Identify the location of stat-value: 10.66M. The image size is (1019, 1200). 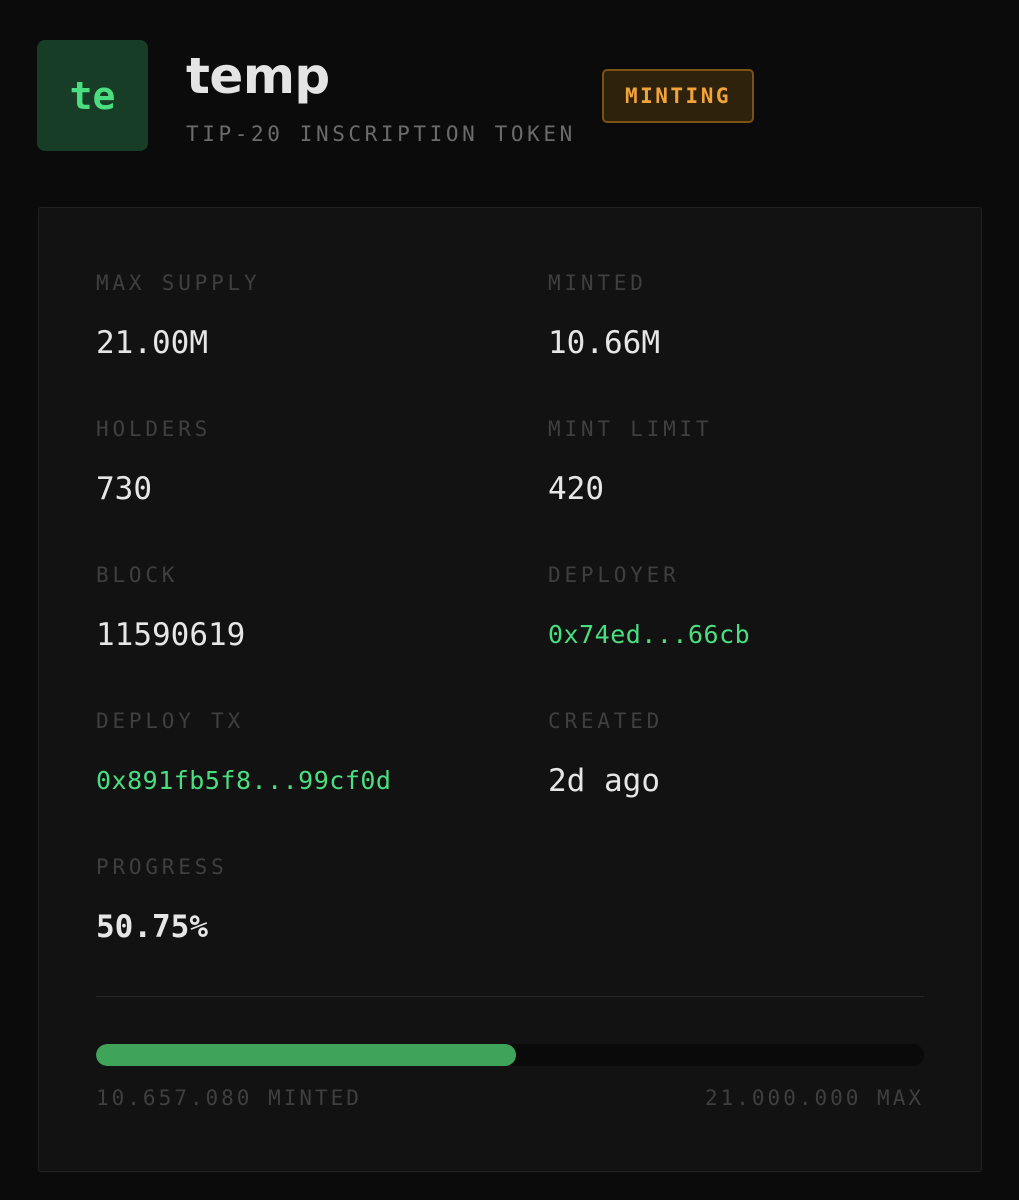
(604, 343).